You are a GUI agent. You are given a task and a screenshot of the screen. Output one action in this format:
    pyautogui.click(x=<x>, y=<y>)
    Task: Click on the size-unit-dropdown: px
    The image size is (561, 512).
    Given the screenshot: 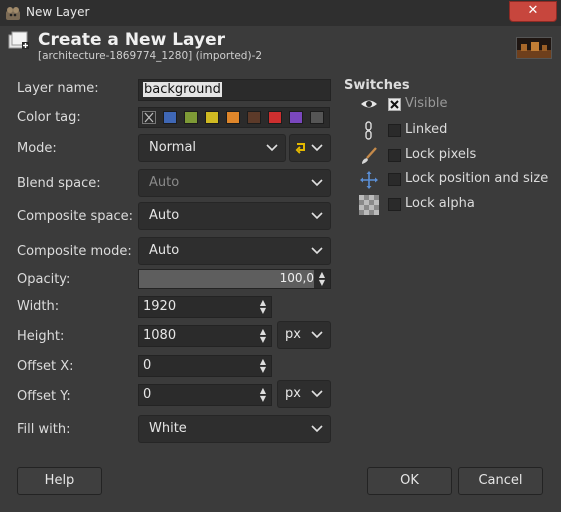 What is the action you would take?
    pyautogui.click(x=304, y=335)
    